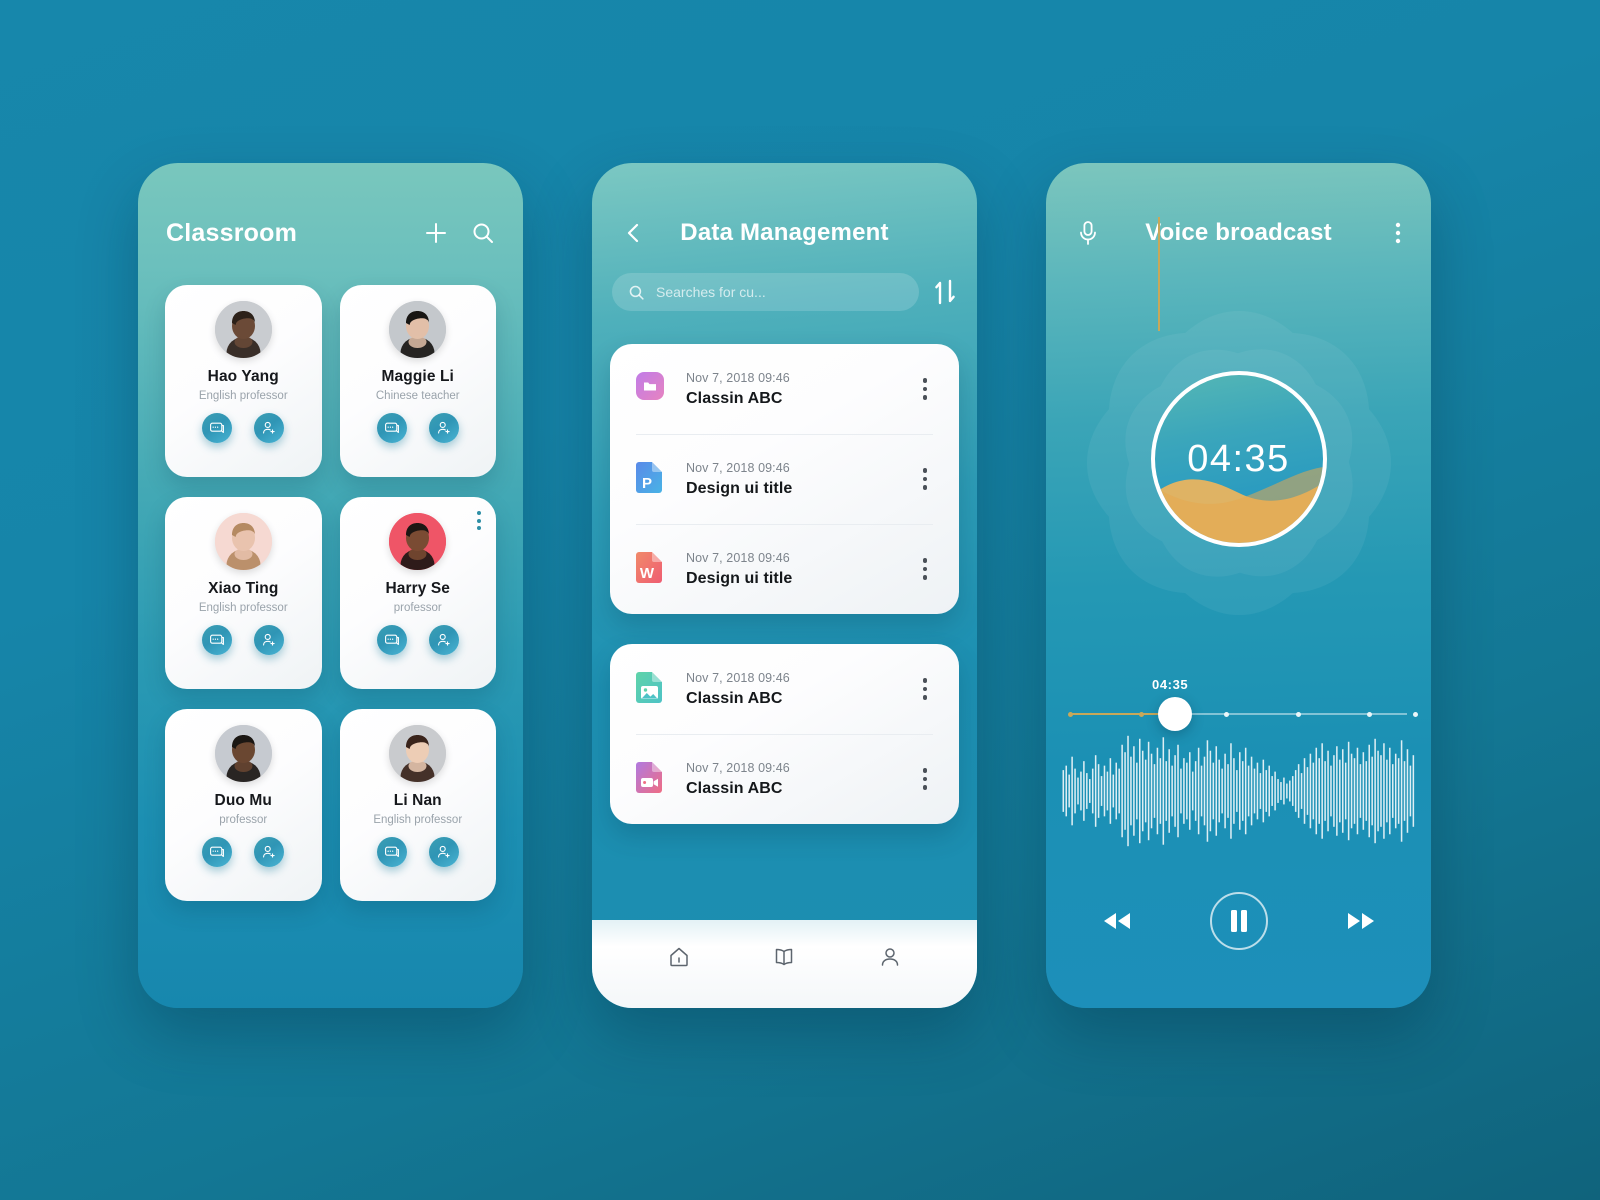 Image resolution: width=1600 pixels, height=1200 pixels. Describe the element at coordinates (634, 233) in the screenshot. I see `back-icon` at that location.